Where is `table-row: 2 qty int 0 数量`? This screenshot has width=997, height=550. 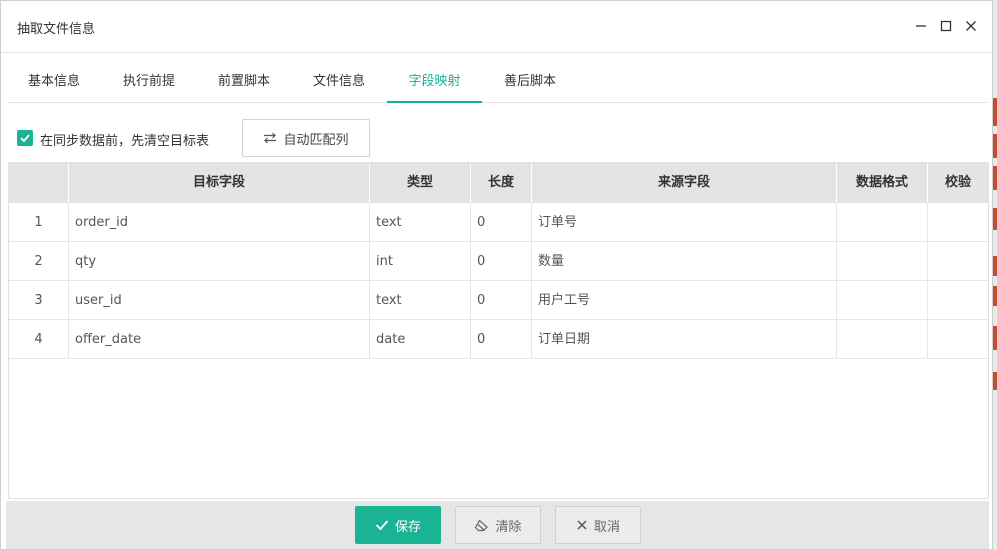 table-row: 2 qty int 0 数量 is located at coordinates (498, 261).